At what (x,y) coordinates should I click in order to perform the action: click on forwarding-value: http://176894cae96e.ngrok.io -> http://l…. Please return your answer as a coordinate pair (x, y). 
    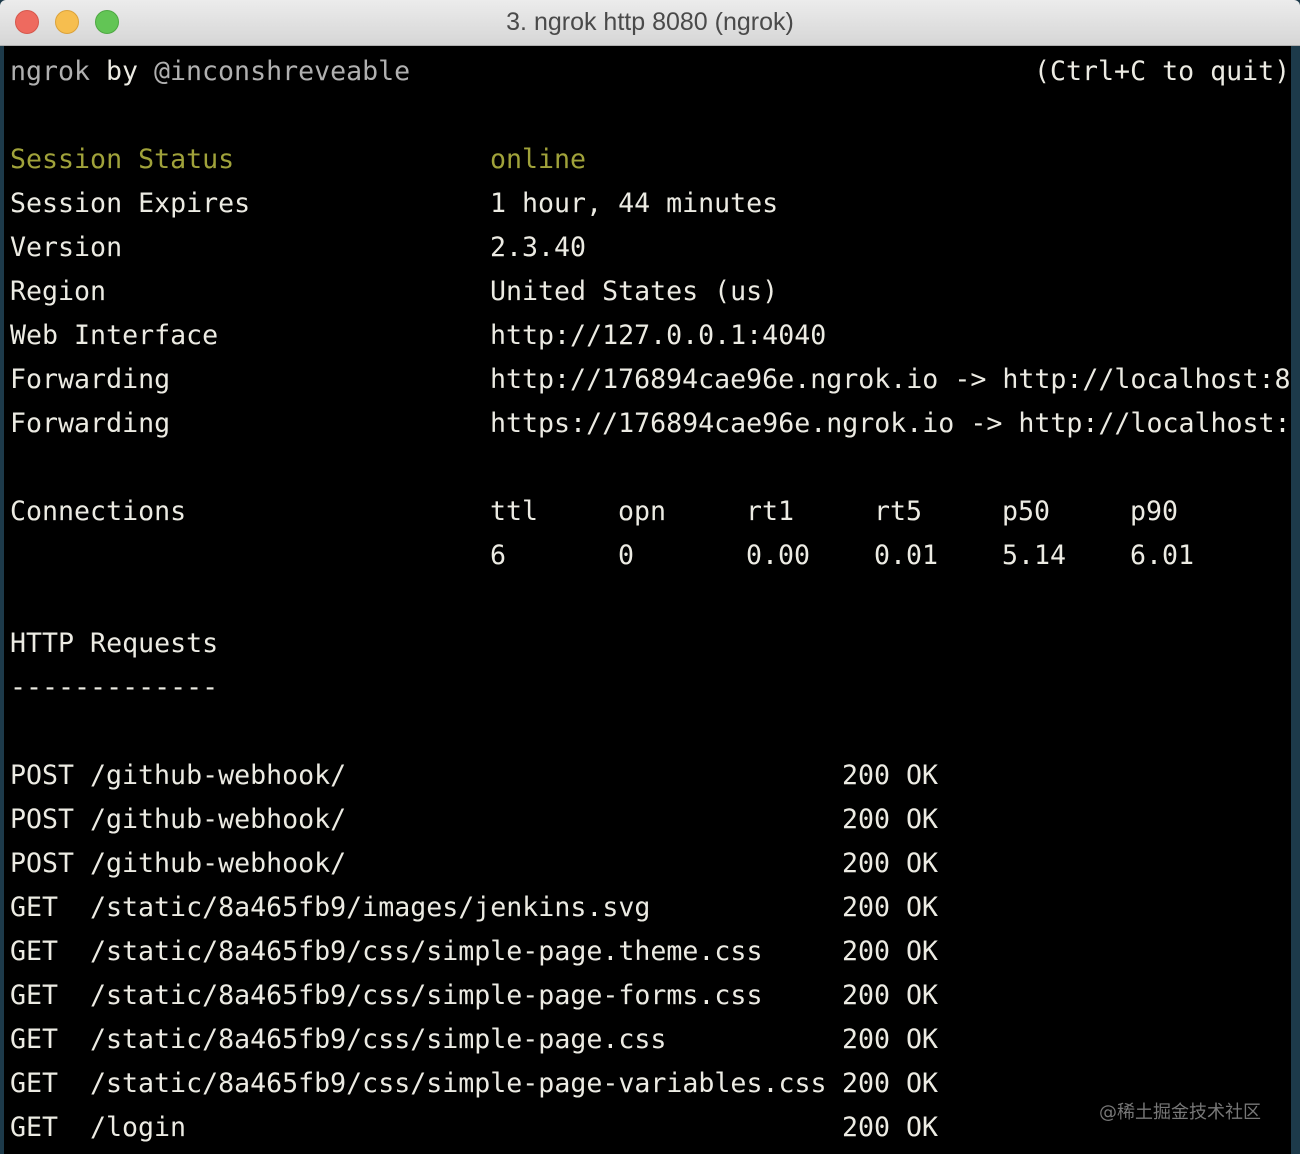
    Looking at the image, I should click on (890, 380).